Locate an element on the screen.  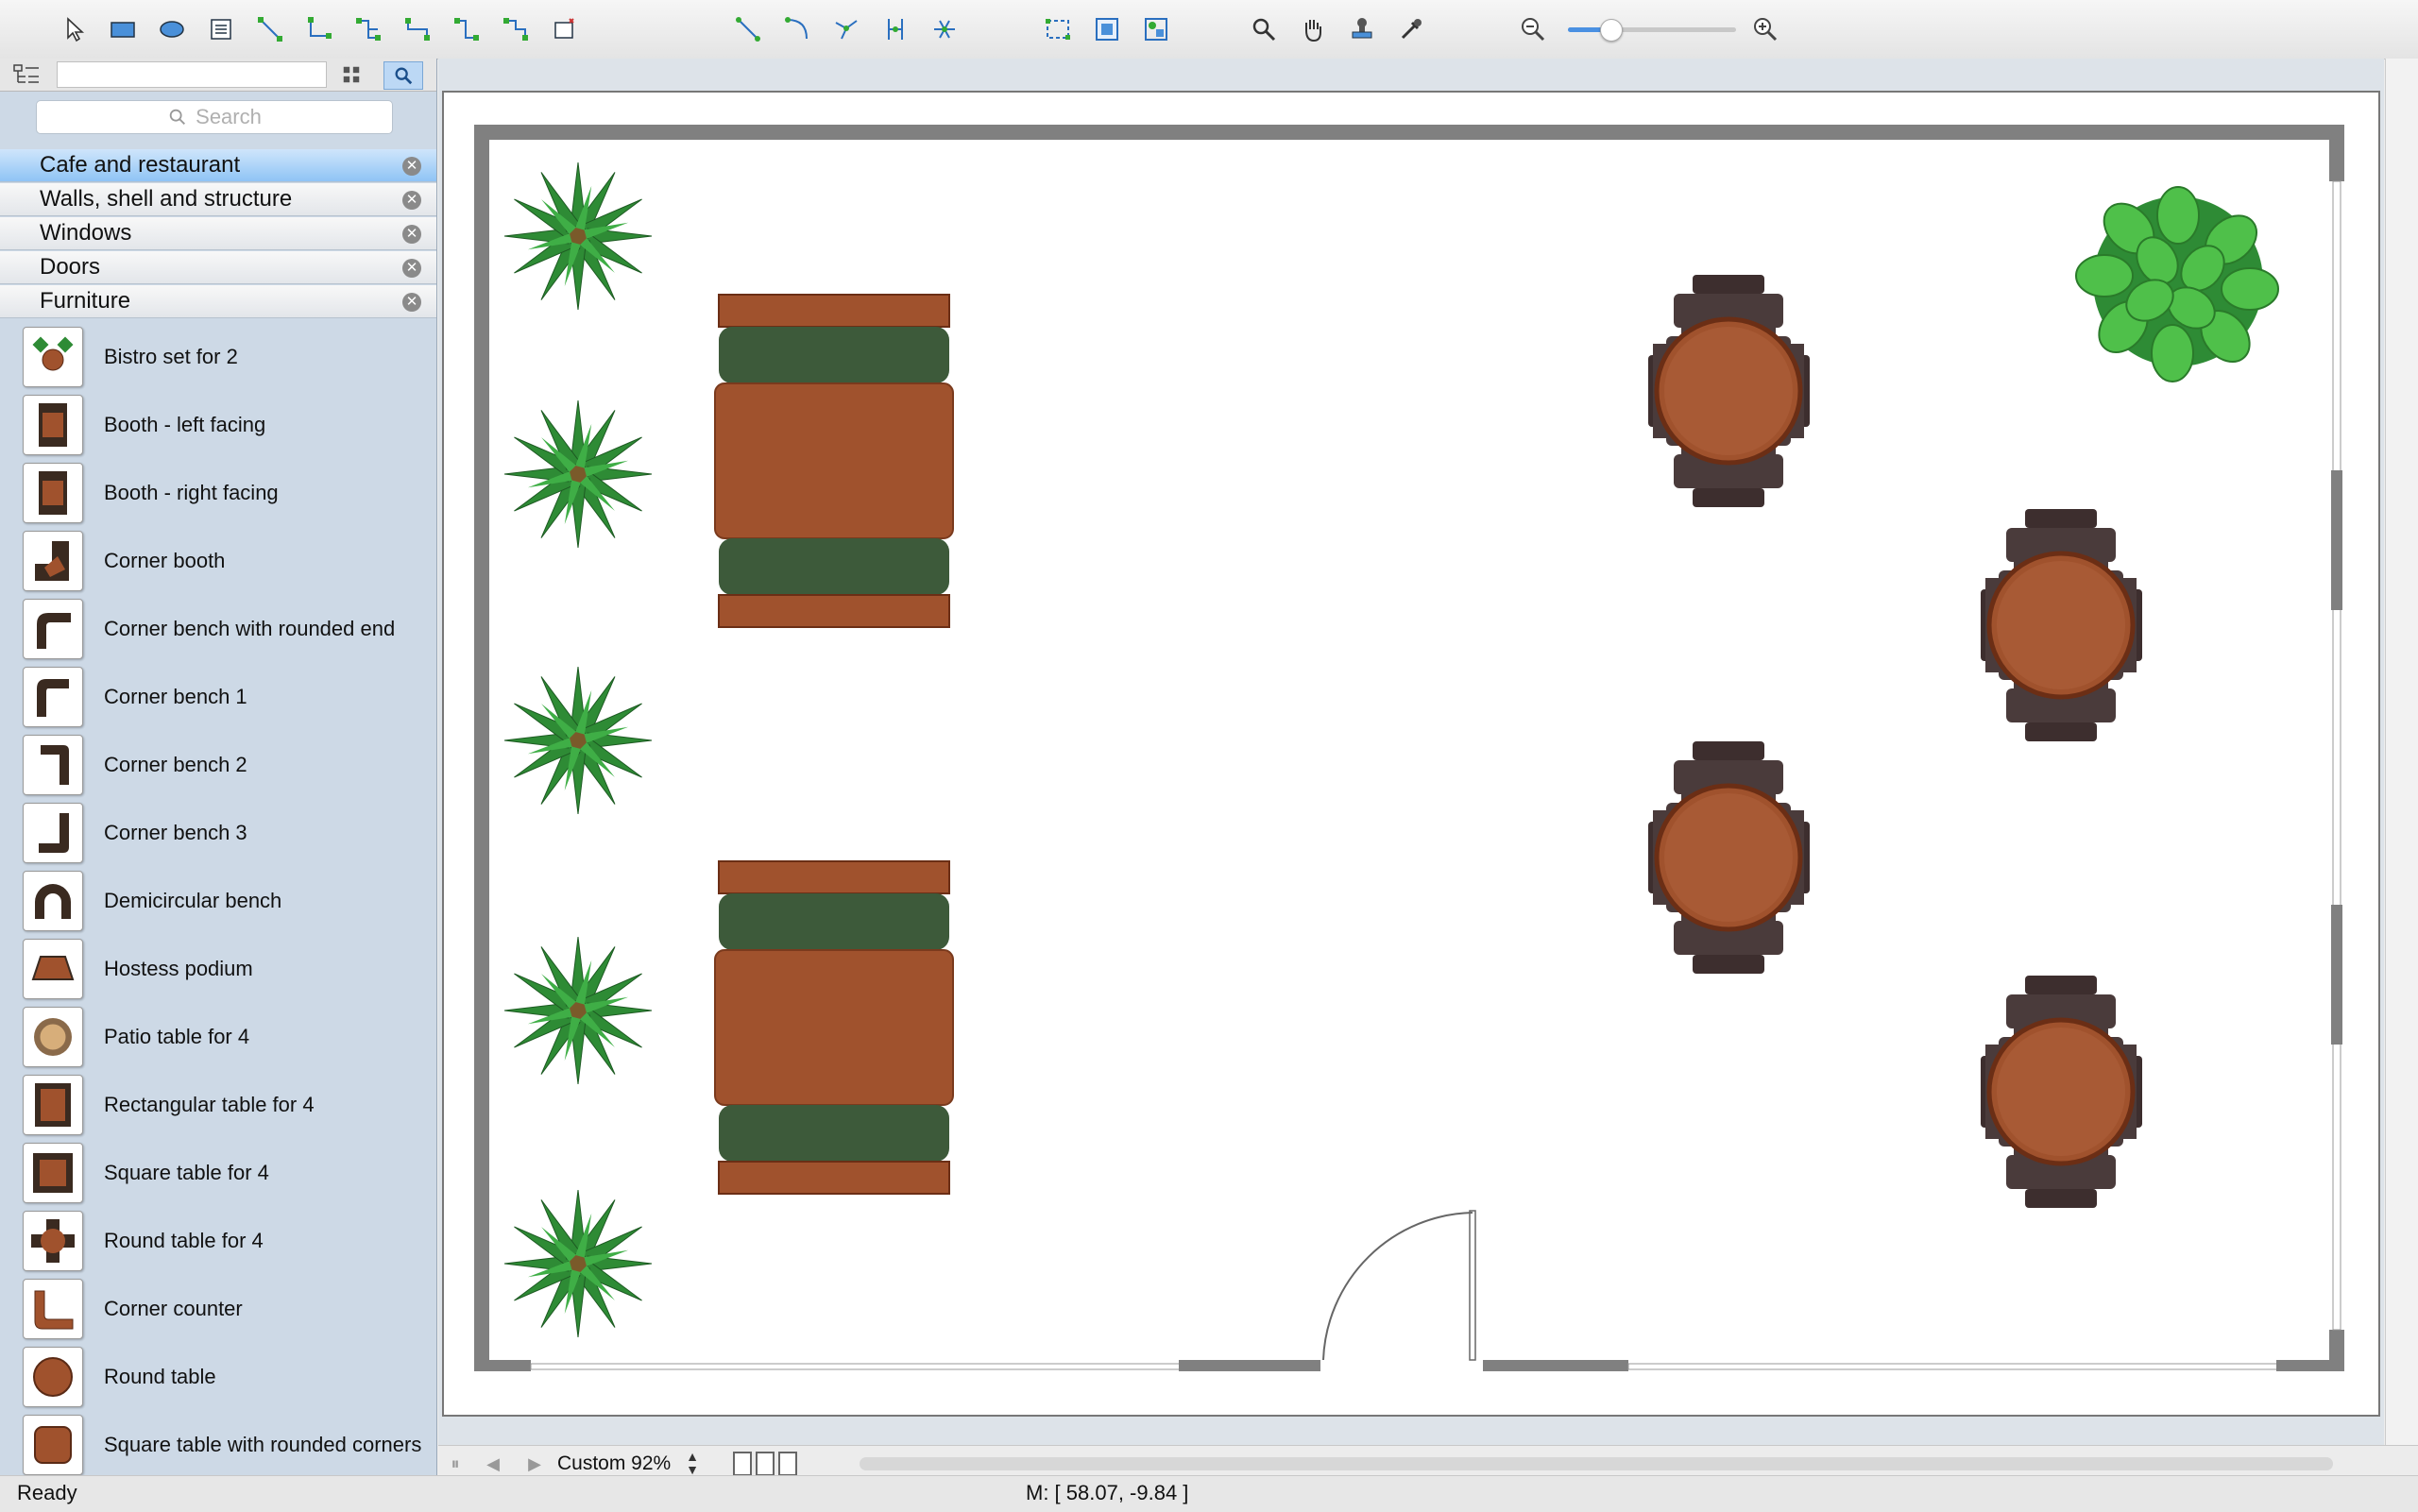
booth-left-icon is located at coordinates (53, 425).